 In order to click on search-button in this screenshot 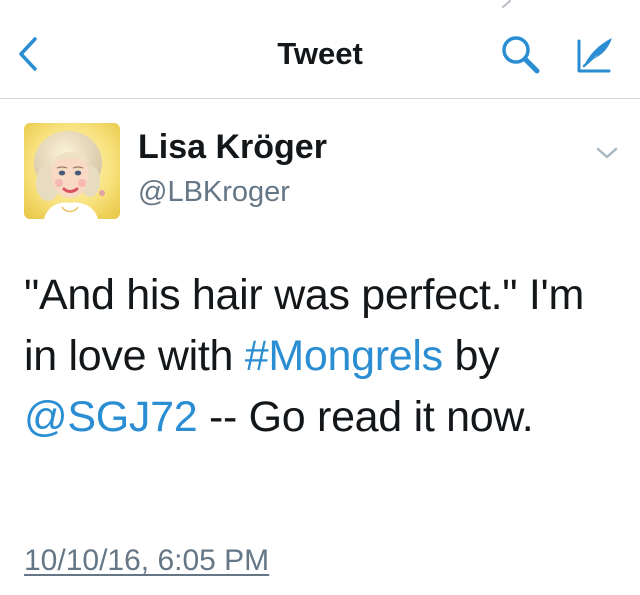, I will do `click(521, 55)`.